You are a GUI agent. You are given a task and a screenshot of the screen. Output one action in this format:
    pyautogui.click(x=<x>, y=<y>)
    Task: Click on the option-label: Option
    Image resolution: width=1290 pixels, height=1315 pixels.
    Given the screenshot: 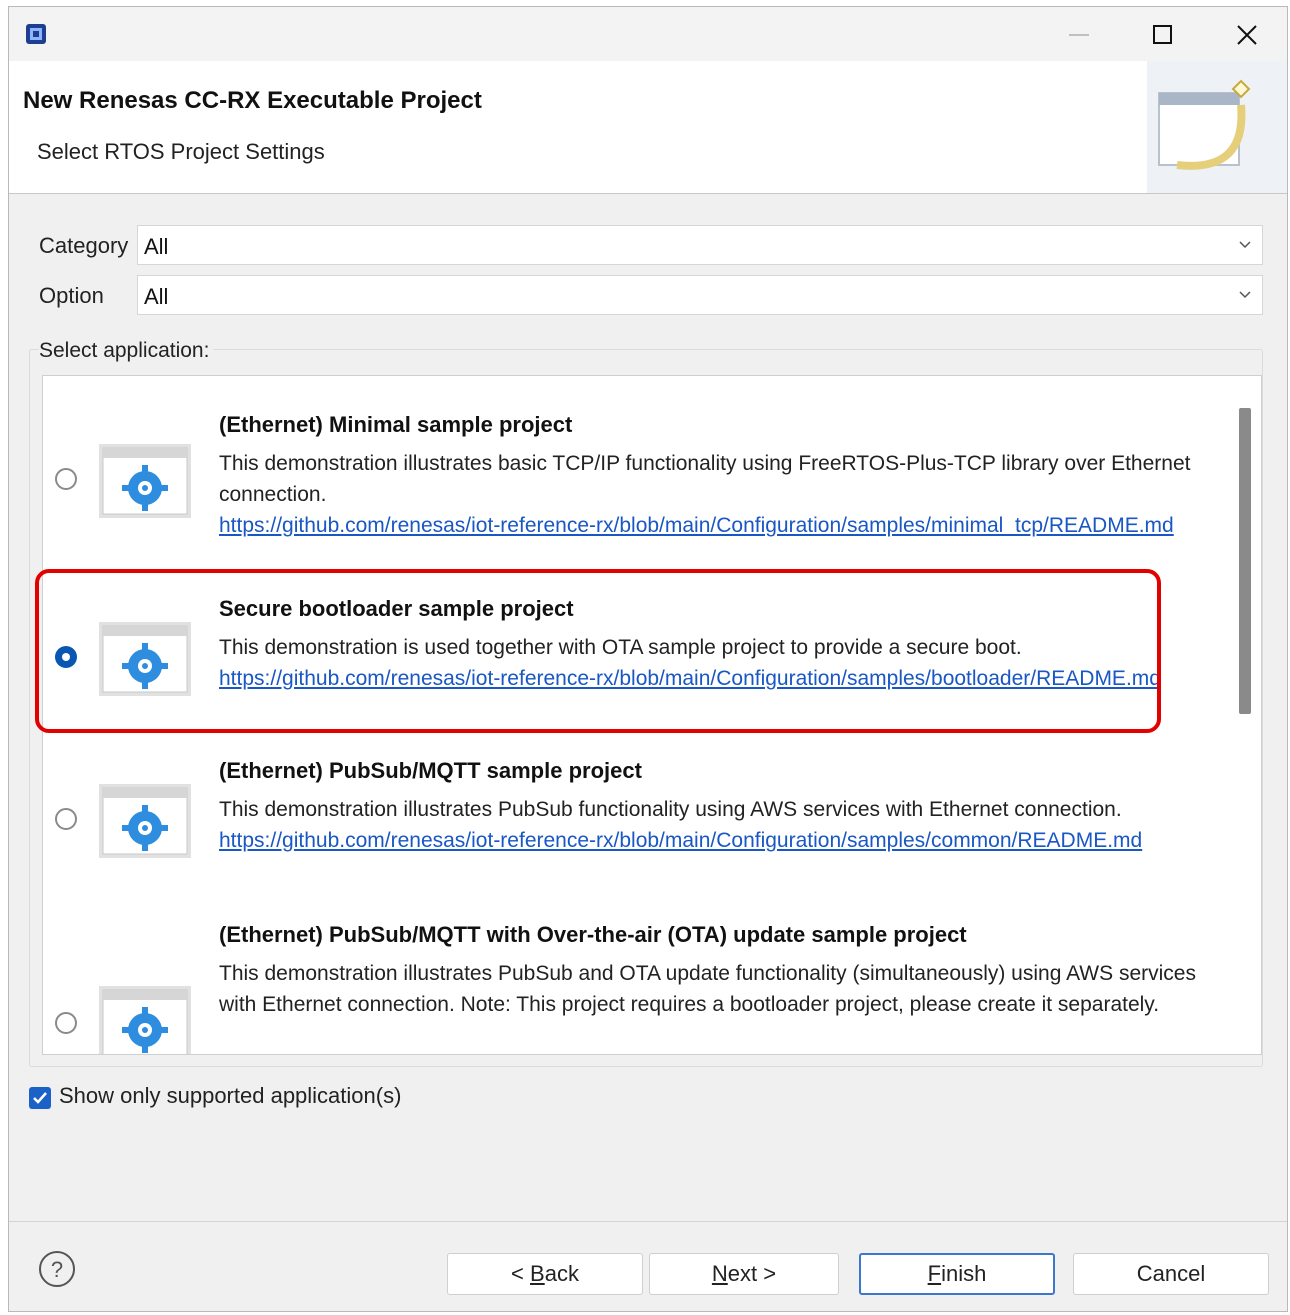 What is the action you would take?
    pyautogui.click(x=71, y=295)
    